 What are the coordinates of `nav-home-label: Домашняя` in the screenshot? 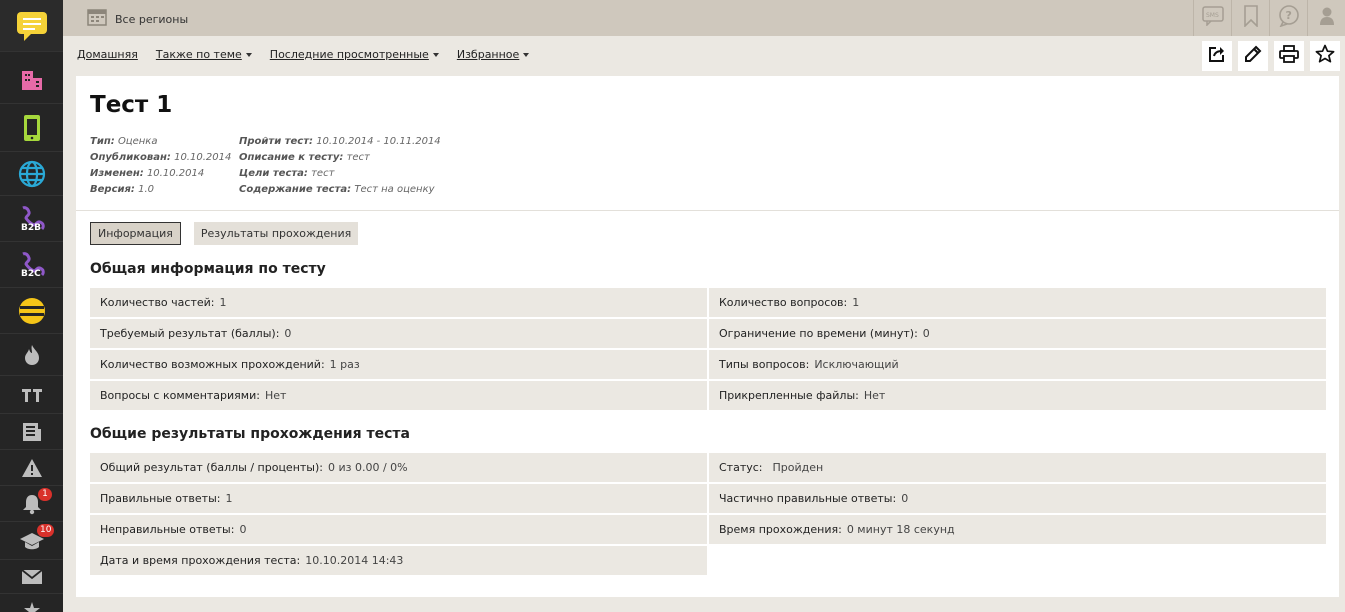 It's located at (107, 54).